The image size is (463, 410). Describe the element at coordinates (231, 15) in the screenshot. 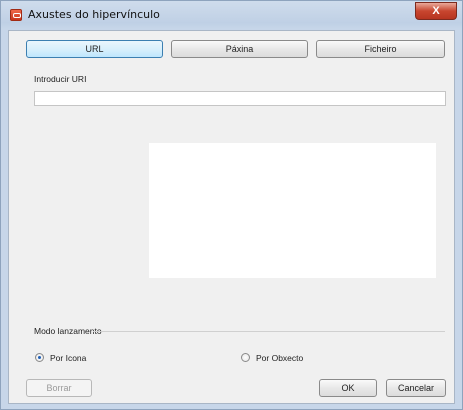

I see `title-bar: Axustes do hipervínculo X` at that location.